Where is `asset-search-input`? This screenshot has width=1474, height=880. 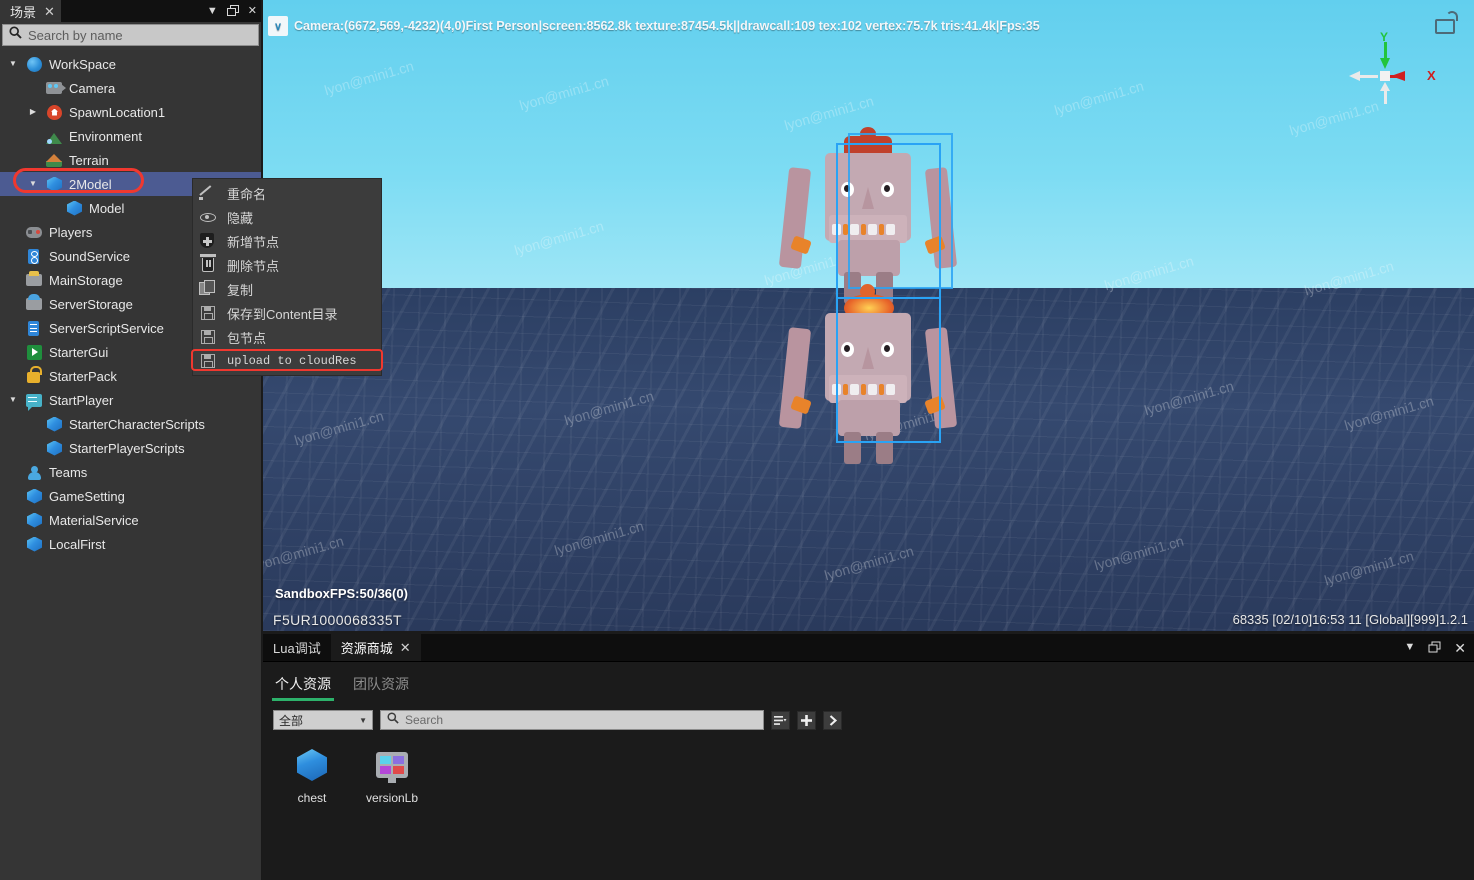 asset-search-input is located at coordinates (581, 720).